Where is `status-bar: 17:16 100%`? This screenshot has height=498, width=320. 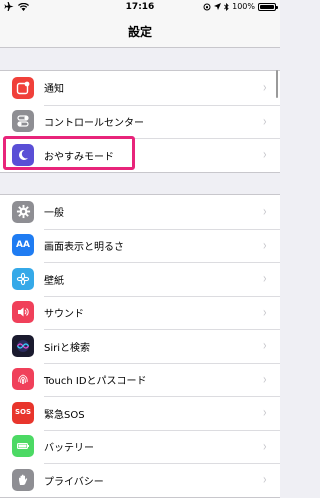
status-bar: 17:16 100% is located at coordinates (140, 8).